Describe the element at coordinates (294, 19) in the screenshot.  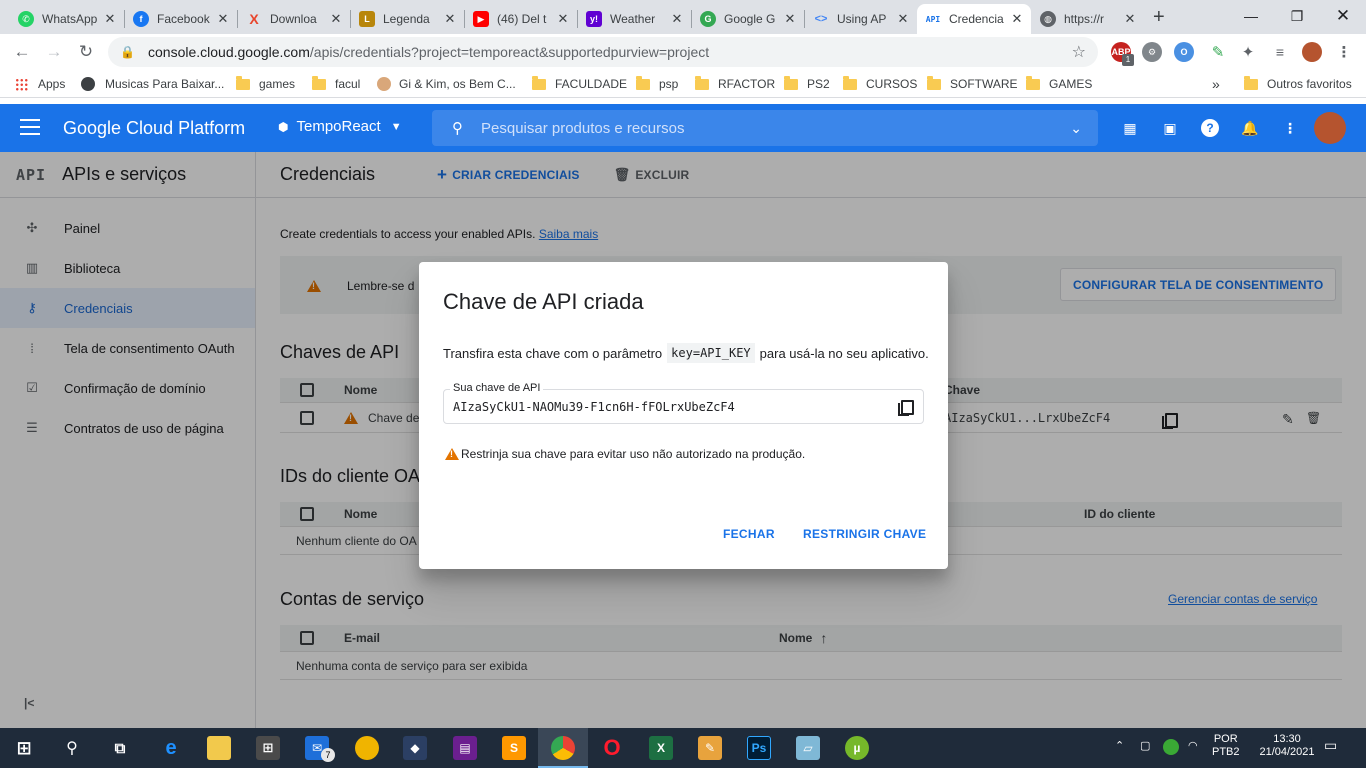
I see `tab-download: X Downloa ✕` at that location.